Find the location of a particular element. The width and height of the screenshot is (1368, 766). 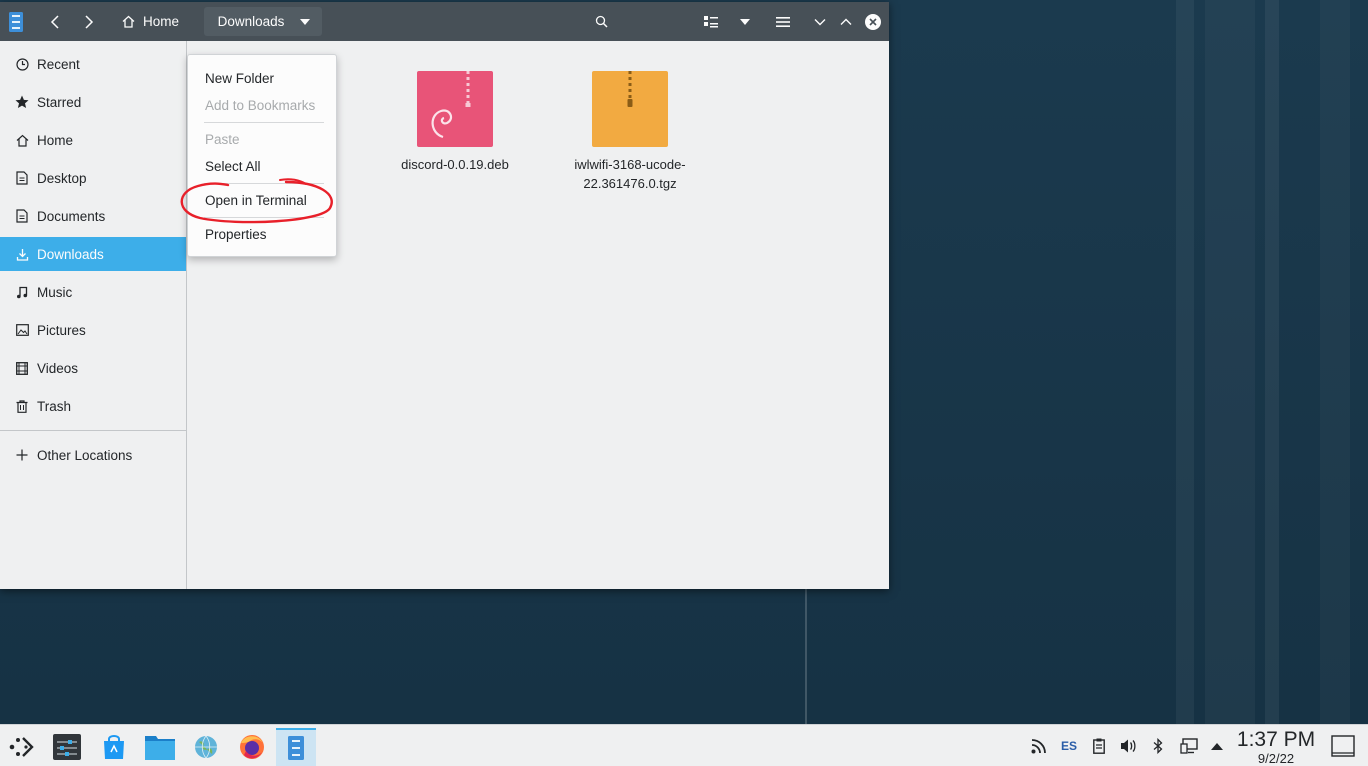

sidebar-item-label: Recent is located at coordinates (58, 64).